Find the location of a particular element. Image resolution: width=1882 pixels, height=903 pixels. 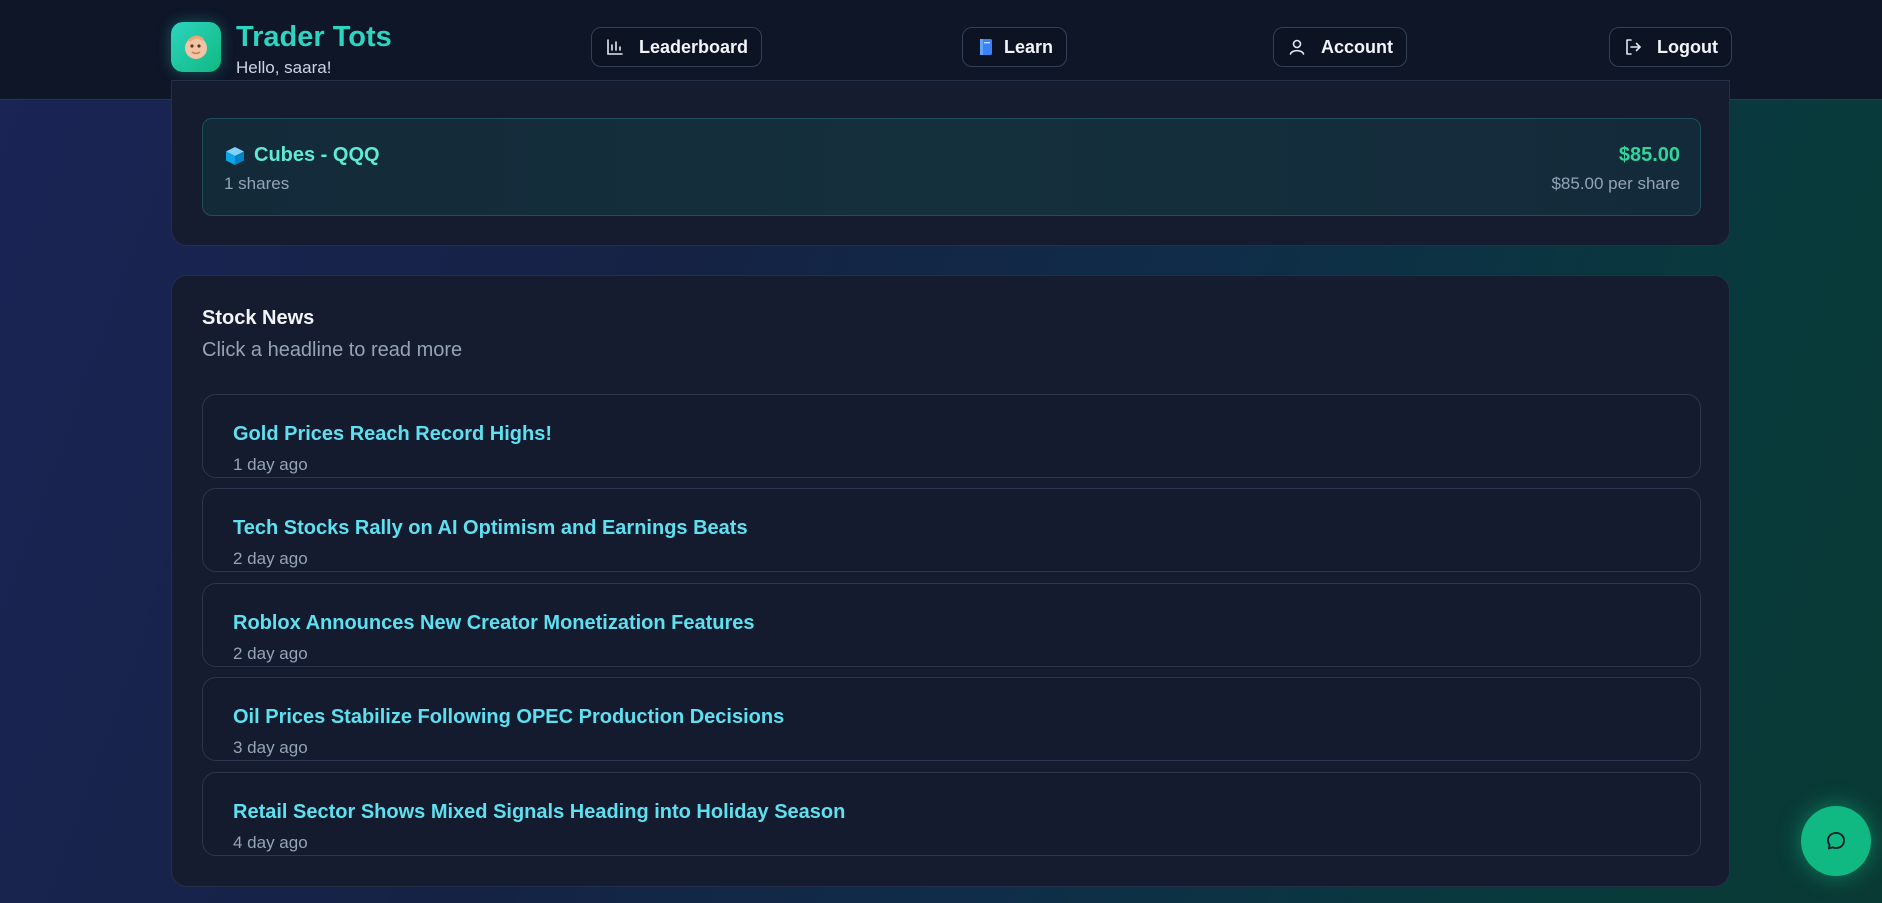

nav-learn-button: Learn is located at coordinates (1015, 47).